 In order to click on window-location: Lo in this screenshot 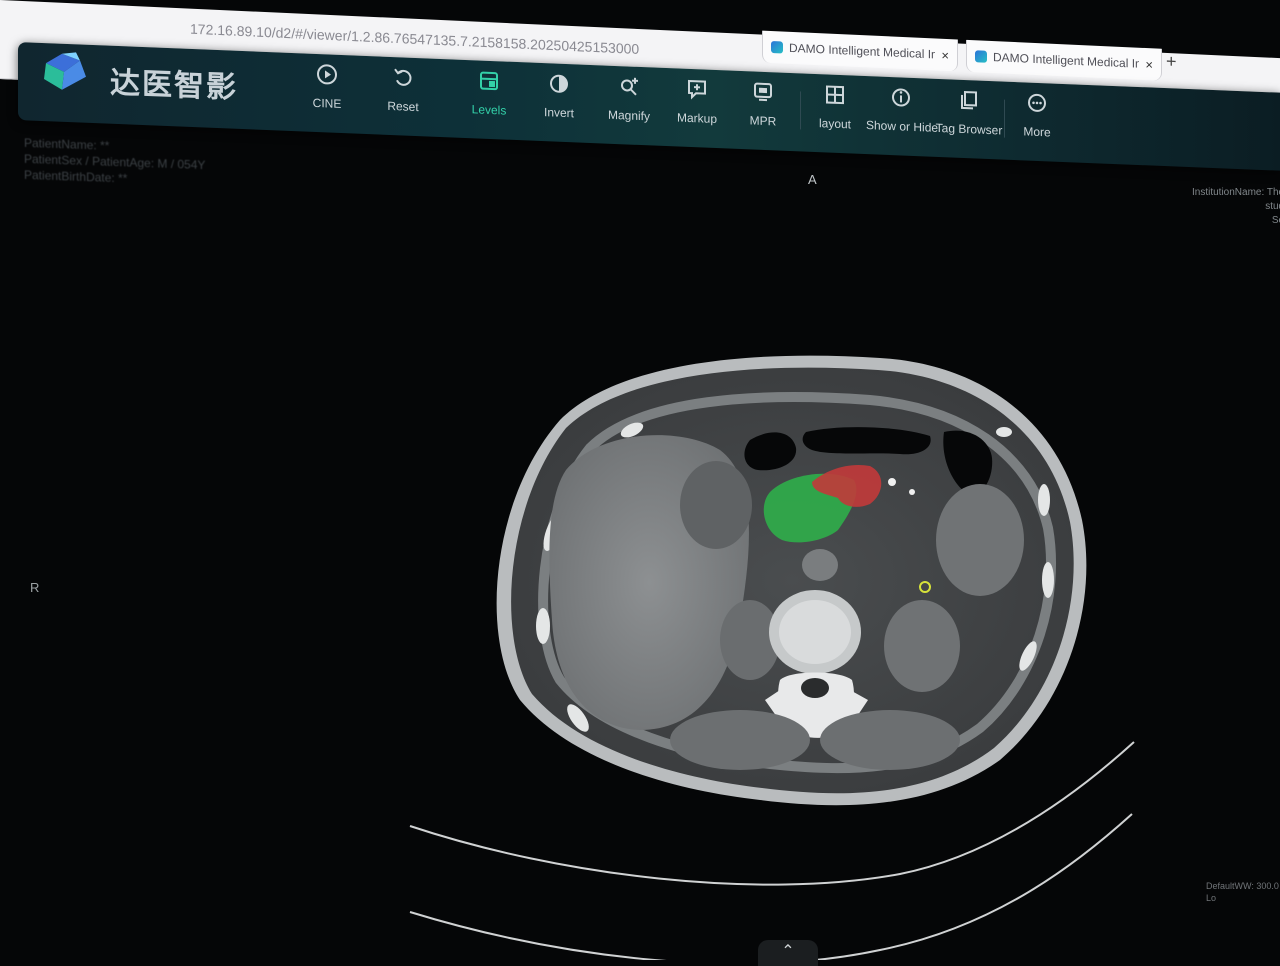, I will do `click(1242, 898)`.